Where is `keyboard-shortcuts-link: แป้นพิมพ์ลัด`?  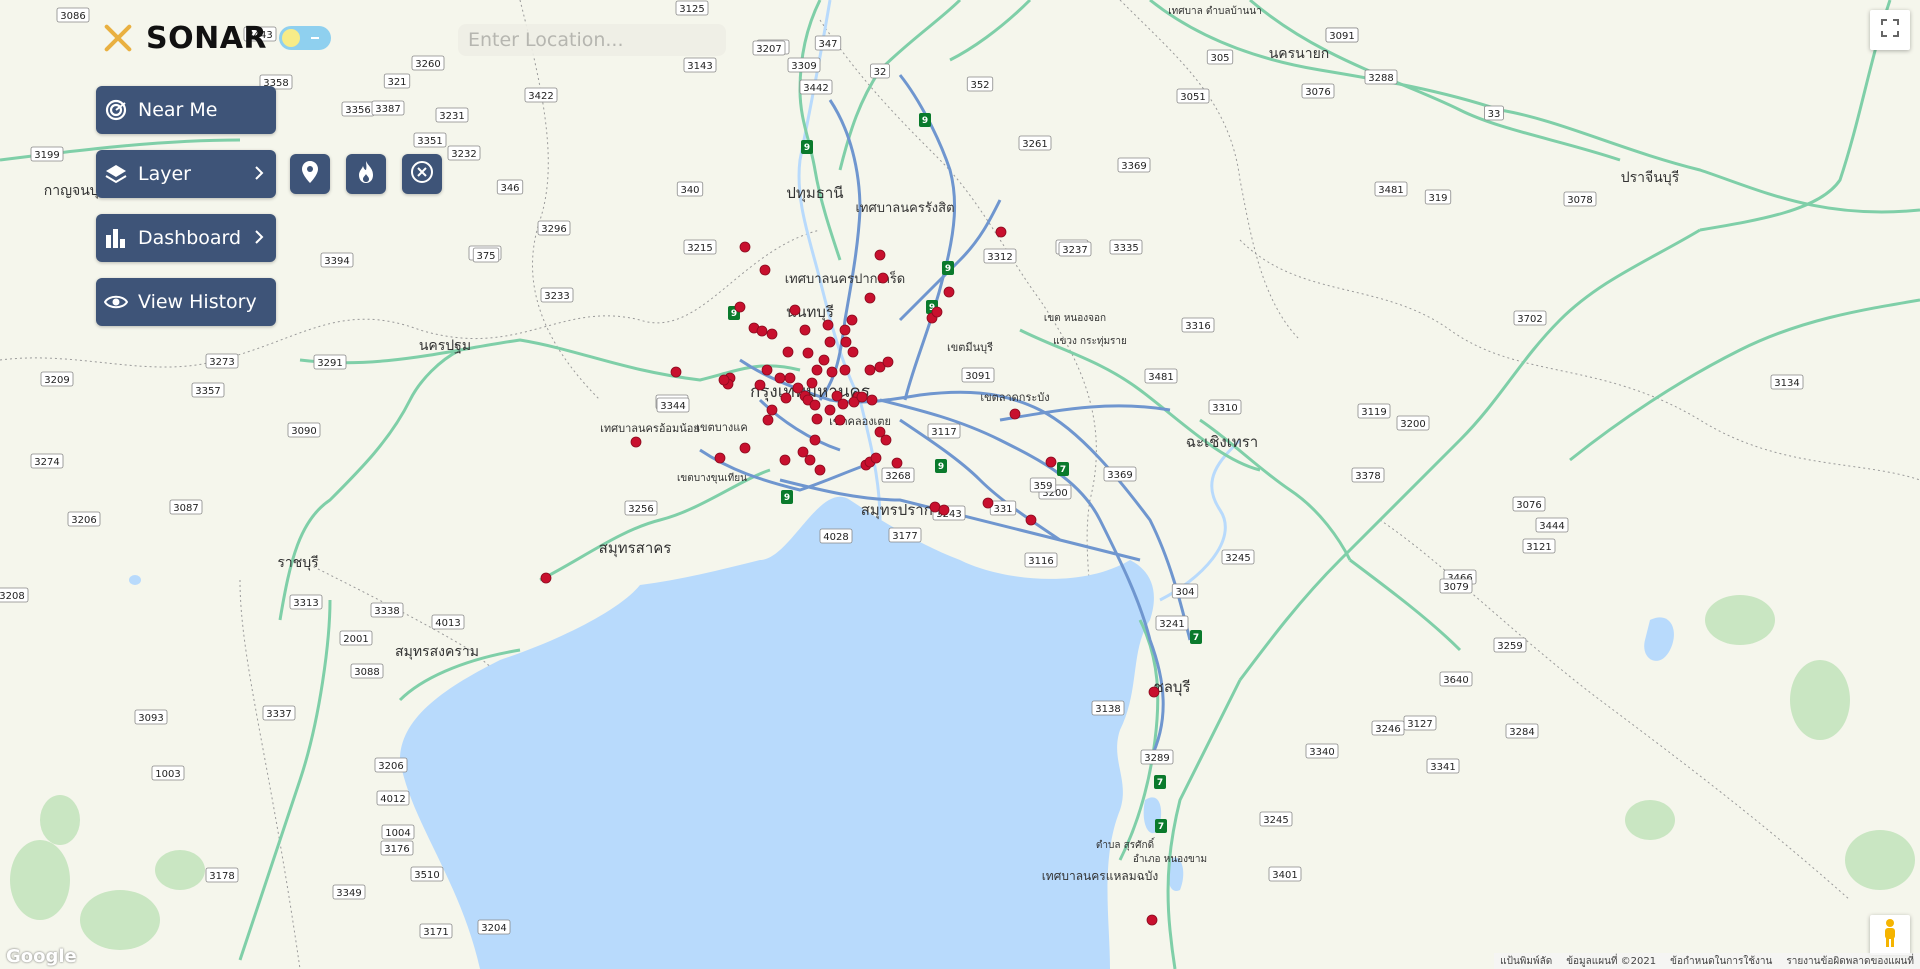 keyboard-shortcuts-link: แป้นพิมพ์ลัด is located at coordinates (1526, 961).